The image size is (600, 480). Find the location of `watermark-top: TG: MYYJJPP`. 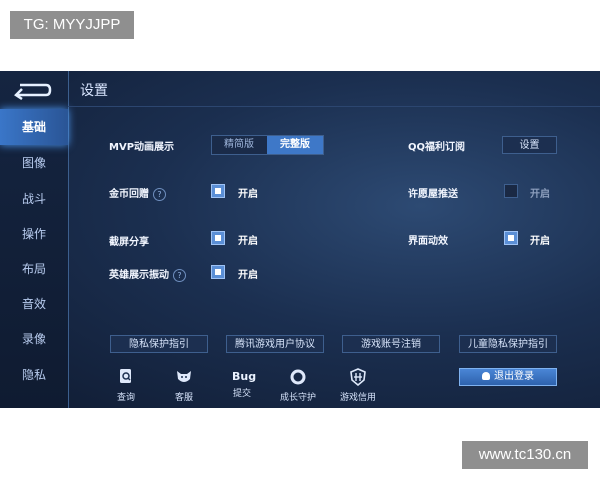

watermark-top: TG: MYYJJPP is located at coordinates (72, 25).